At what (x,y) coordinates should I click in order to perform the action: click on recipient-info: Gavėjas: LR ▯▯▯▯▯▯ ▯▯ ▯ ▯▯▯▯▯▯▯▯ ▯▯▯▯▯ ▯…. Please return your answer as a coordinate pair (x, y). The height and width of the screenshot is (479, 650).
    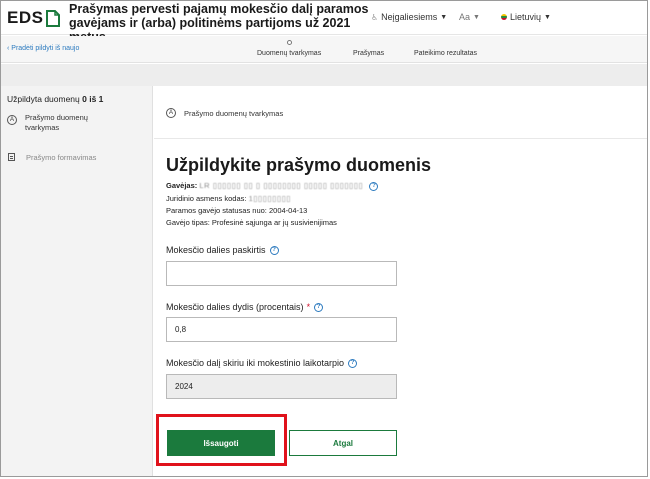
    Looking at the image, I should click on (272, 186).